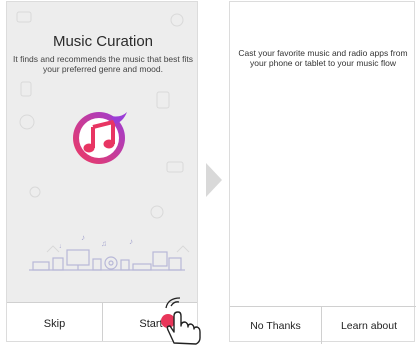 The image size is (417, 345). What do you see at coordinates (276, 325) in the screenshot?
I see `no-thanks-button: No Thanks` at bounding box center [276, 325].